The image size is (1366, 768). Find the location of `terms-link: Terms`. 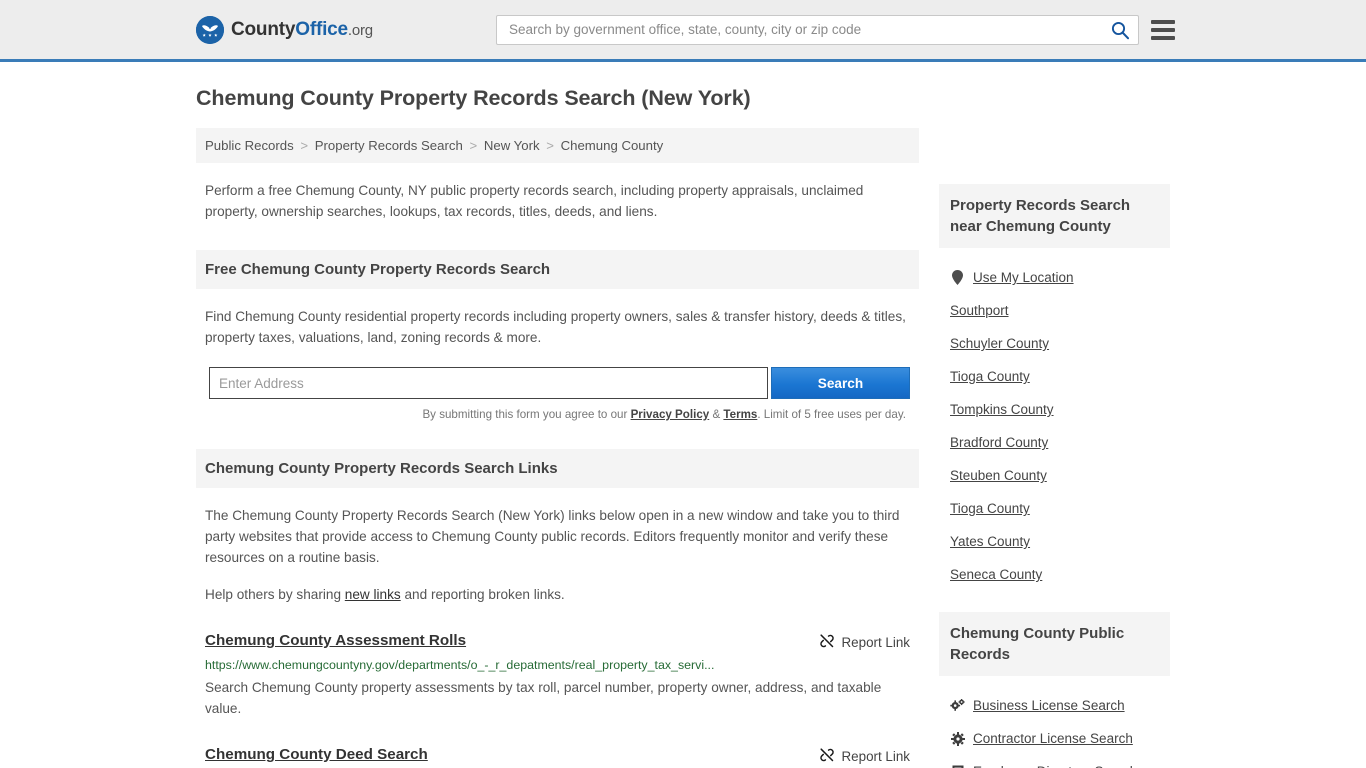

terms-link: Terms is located at coordinates (740, 414).